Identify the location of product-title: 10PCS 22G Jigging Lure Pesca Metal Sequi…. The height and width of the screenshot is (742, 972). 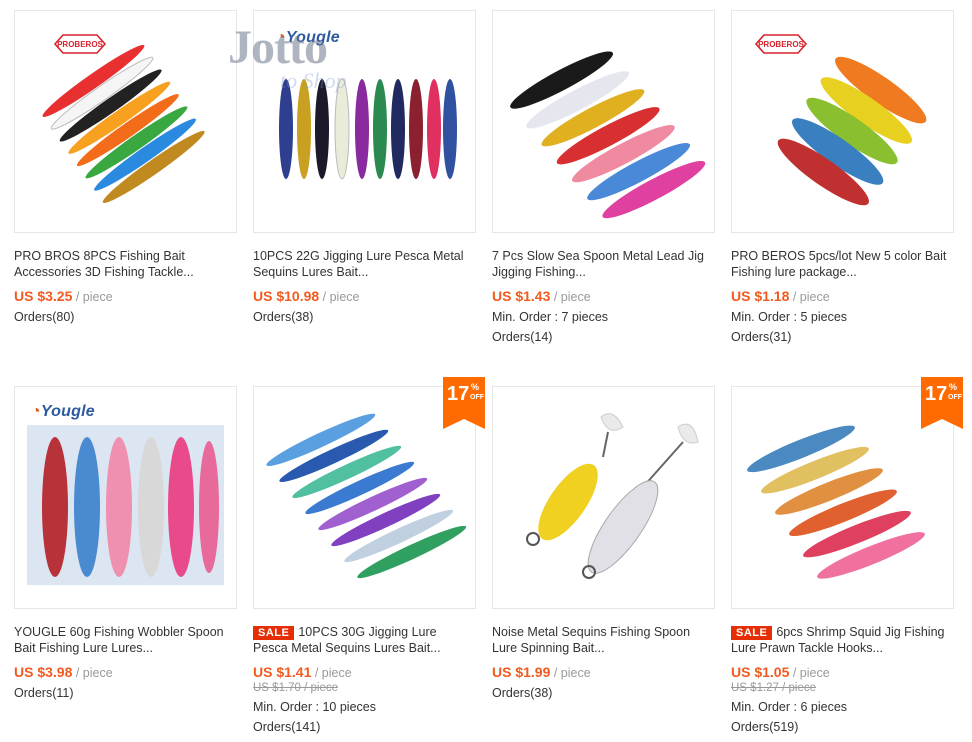
(364, 264).